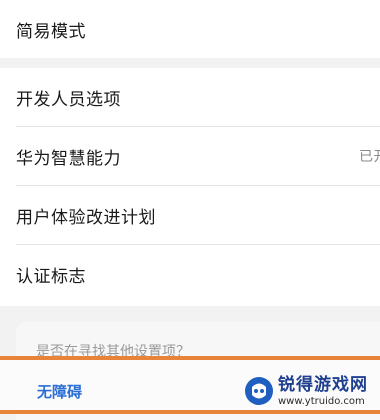  What do you see at coordinates (323, 384) in the screenshot?
I see `watermark-title: 锐得游戏网` at bounding box center [323, 384].